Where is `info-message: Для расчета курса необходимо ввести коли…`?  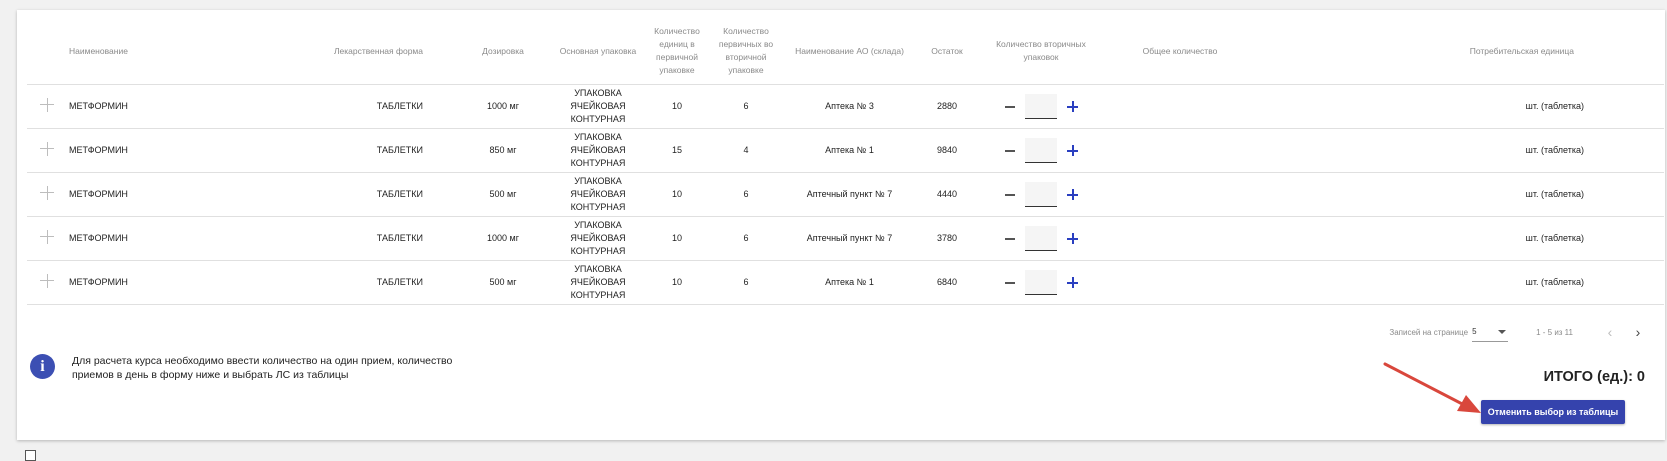
info-message: Для расчета курса необходимо ввести коли… is located at coordinates (262, 368).